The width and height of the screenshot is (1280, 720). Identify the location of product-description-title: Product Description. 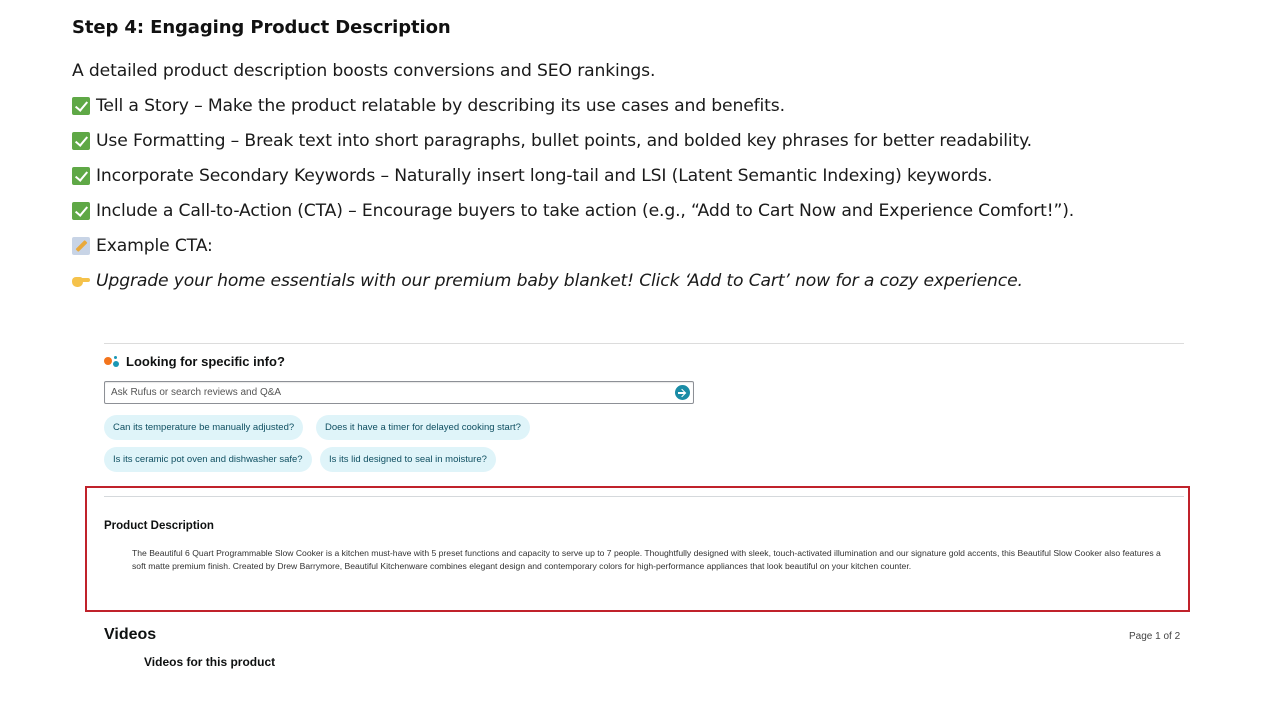
(159, 526).